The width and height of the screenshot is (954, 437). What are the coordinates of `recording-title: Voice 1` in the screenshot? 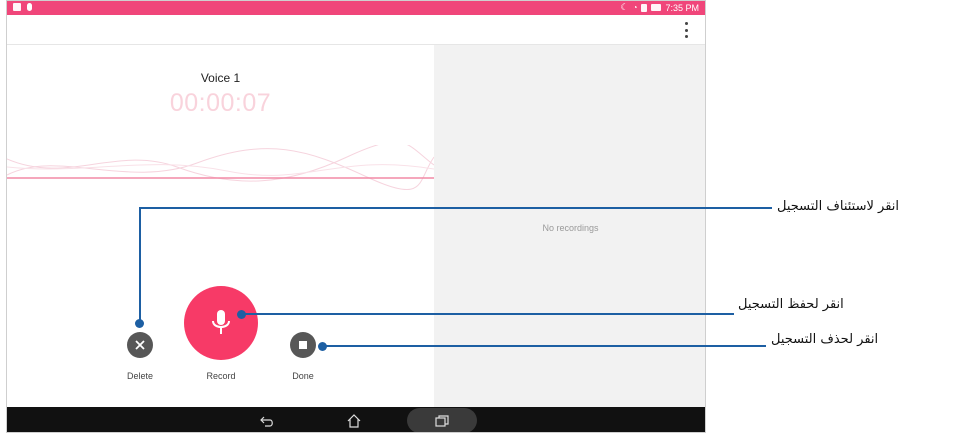 It's located at (220, 78).